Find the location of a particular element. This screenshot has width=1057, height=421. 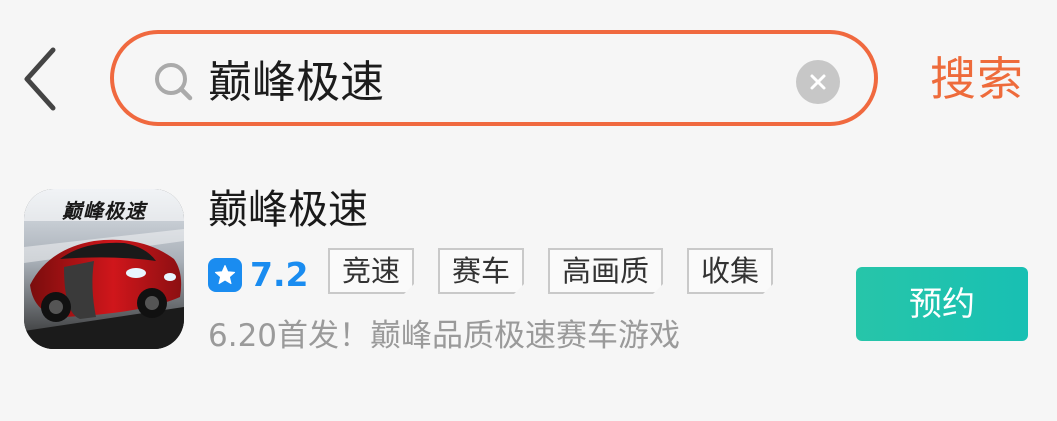

tag: 高画质 is located at coordinates (606, 271).